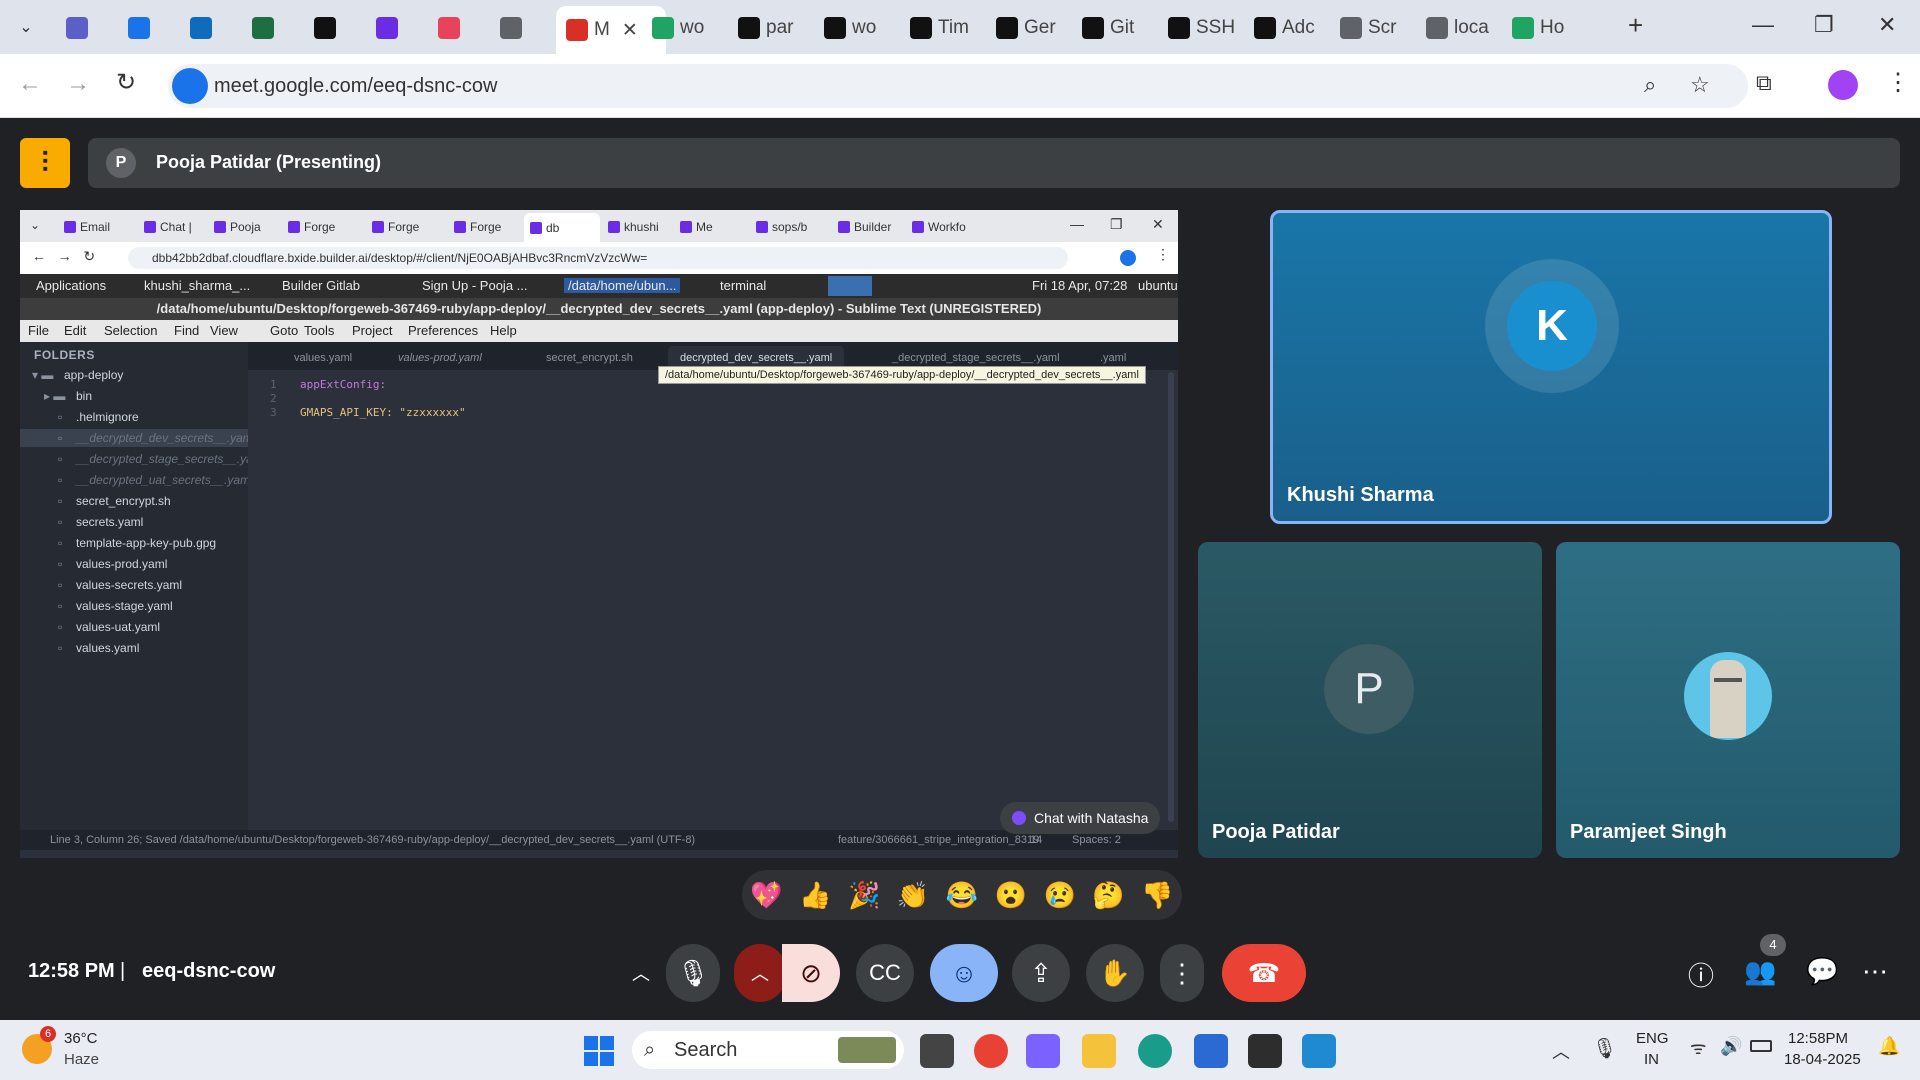 Image resolution: width=1920 pixels, height=1080 pixels. I want to click on browser-tab: Ger, so click(1025, 28).